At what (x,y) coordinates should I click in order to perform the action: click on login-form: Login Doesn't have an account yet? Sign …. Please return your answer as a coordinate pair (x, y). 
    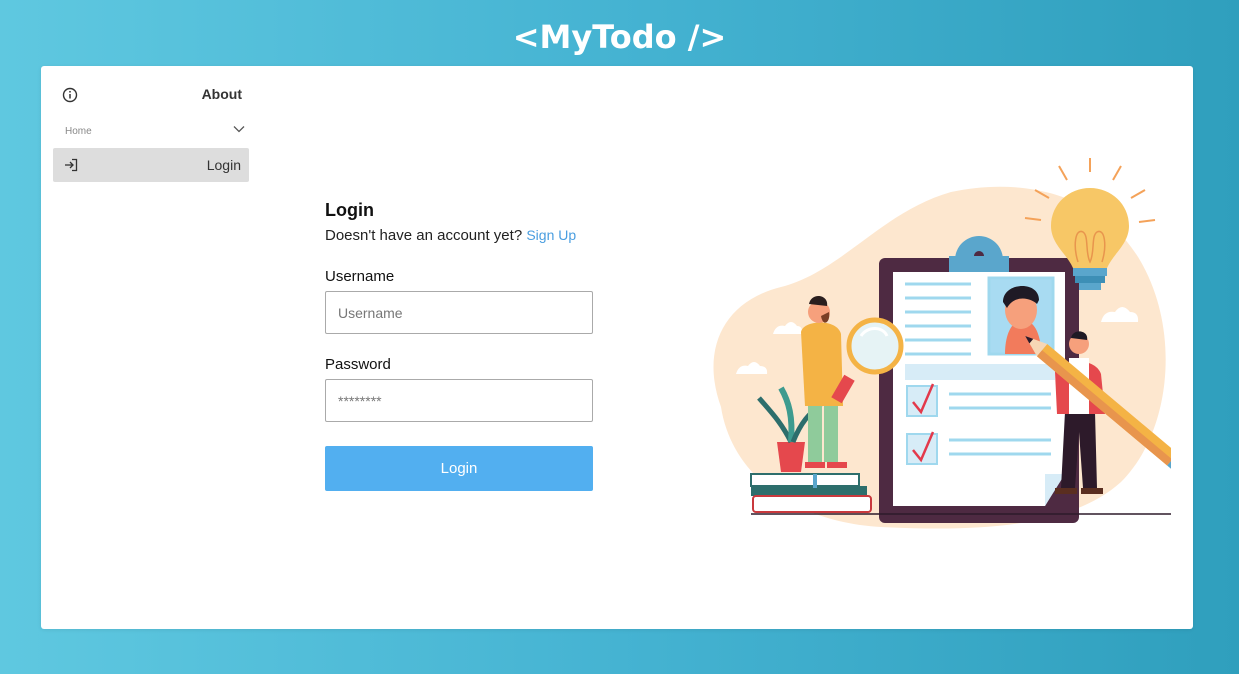
    Looking at the image, I should click on (459, 345).